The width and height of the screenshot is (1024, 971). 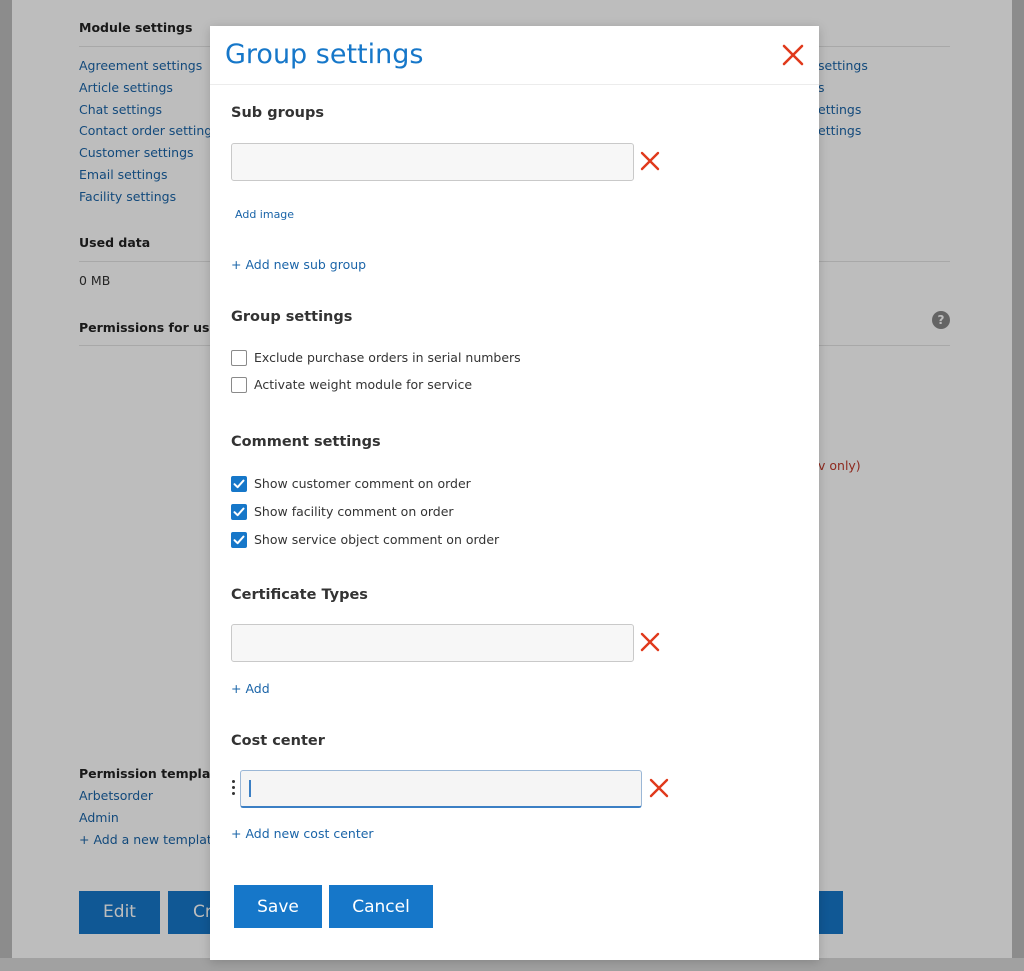 What do you see at coordinates (441, 789) in the screenshot?
I see `cost-center-input` at bounding box center [441, 789].